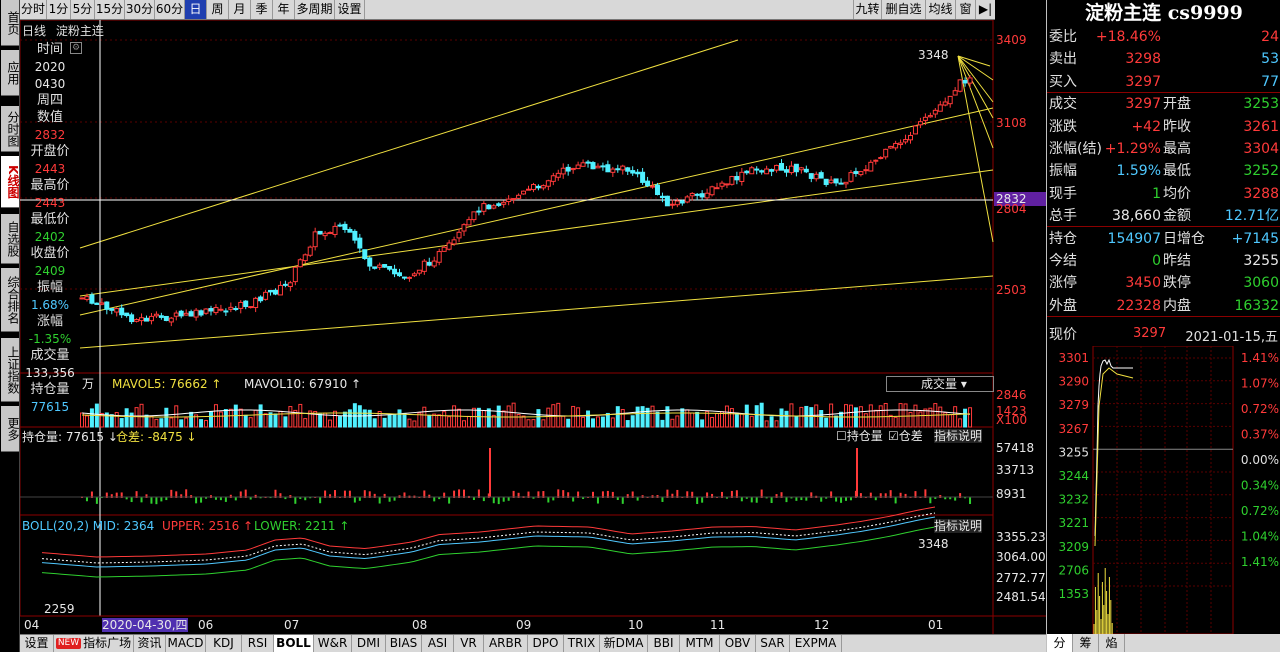 This screenshot has width=1280, height=652. I want to click on period-btn-9: 季, so click(262, 9).